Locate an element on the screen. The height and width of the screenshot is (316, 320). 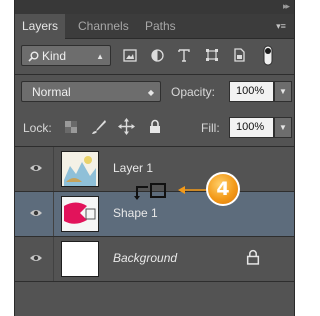
lock-all-icon is located at coordinates (155, 126).